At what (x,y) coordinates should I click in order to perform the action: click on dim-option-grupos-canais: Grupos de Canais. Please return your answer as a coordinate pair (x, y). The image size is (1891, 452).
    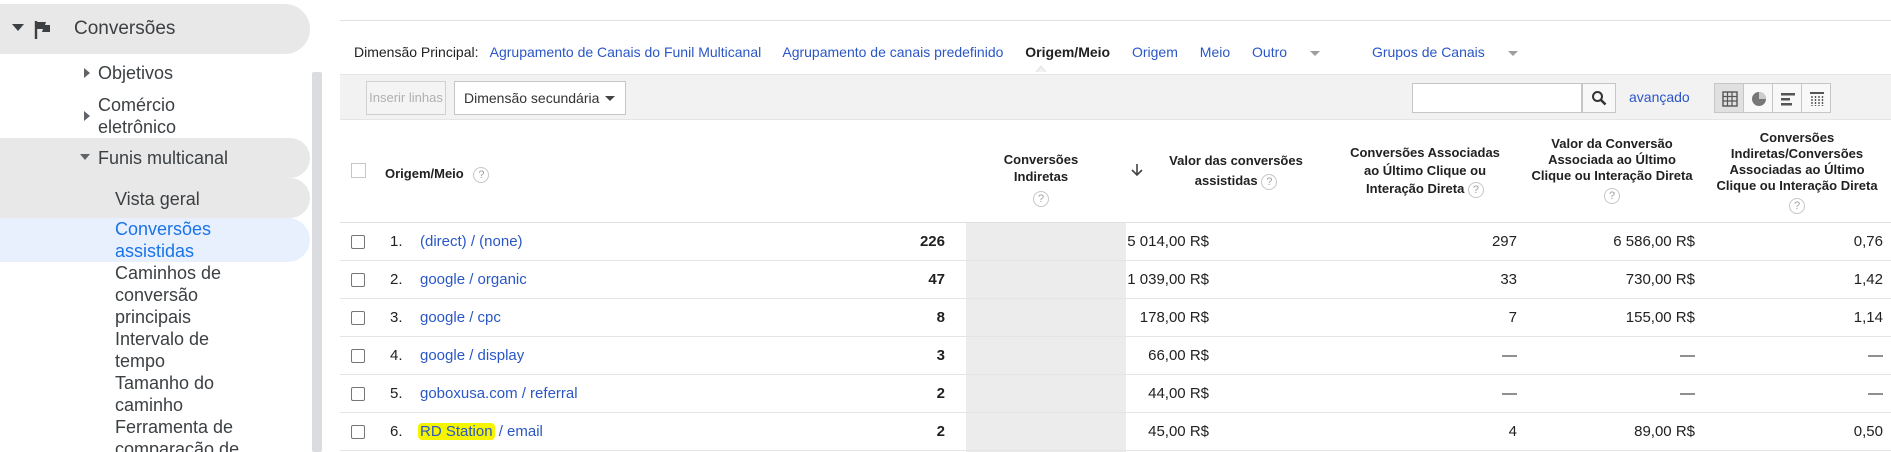
    Looking at the image, I should click on (1454, 52).